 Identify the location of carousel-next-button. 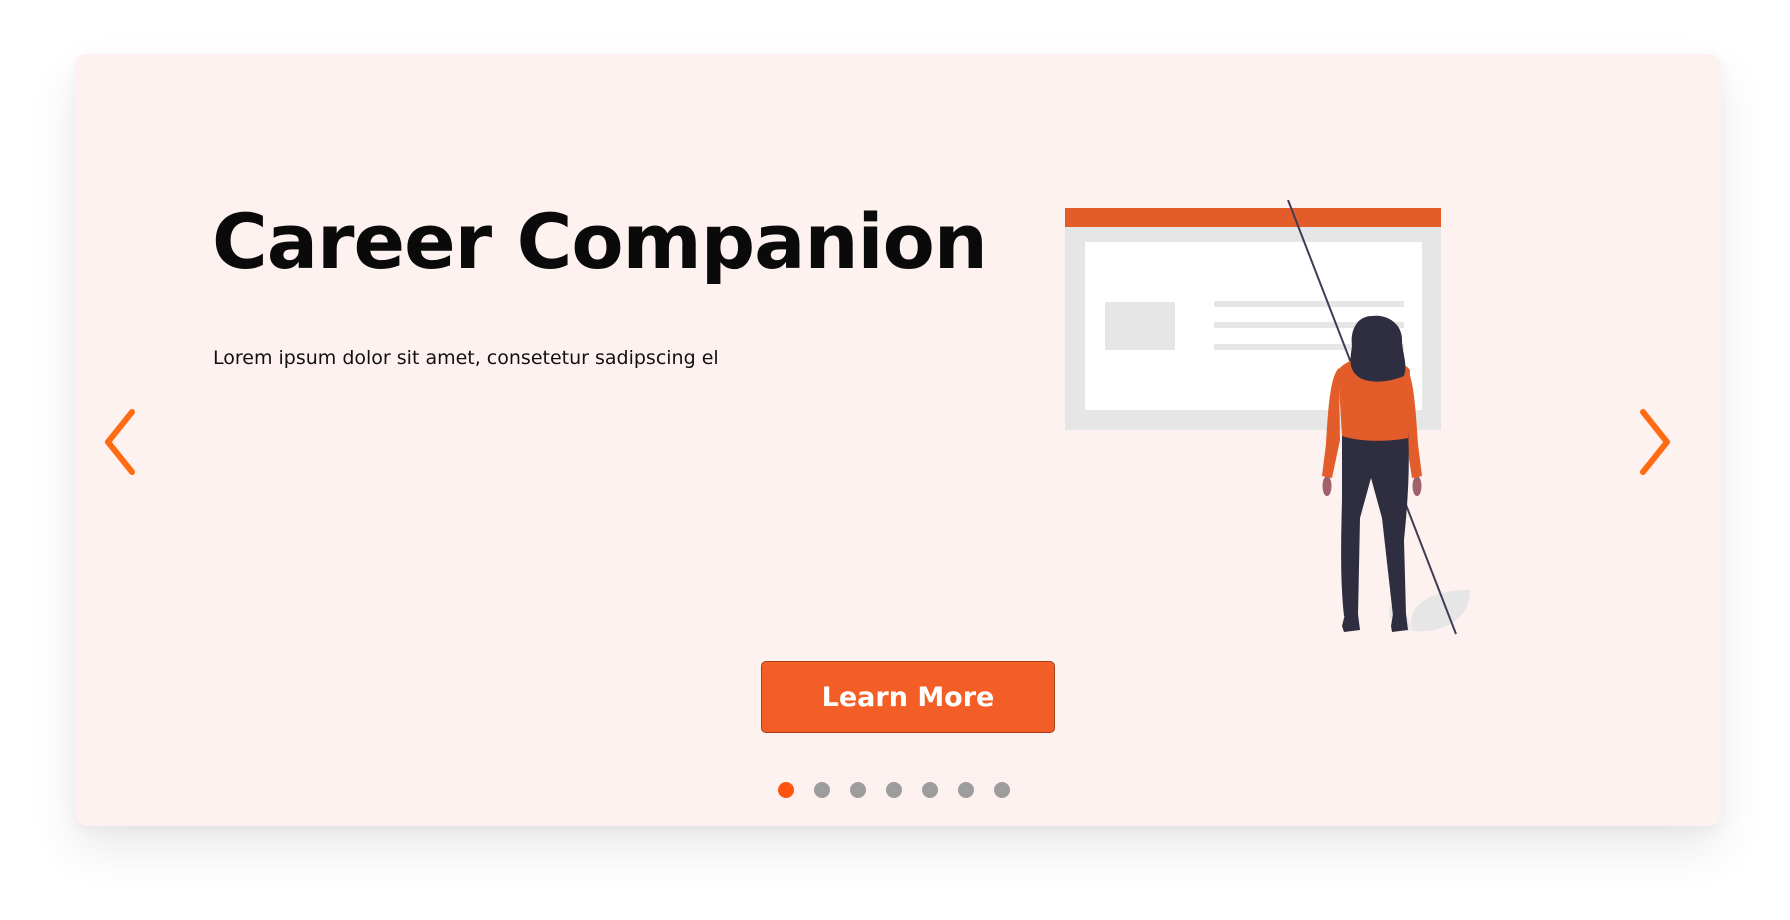
(1650, 442).